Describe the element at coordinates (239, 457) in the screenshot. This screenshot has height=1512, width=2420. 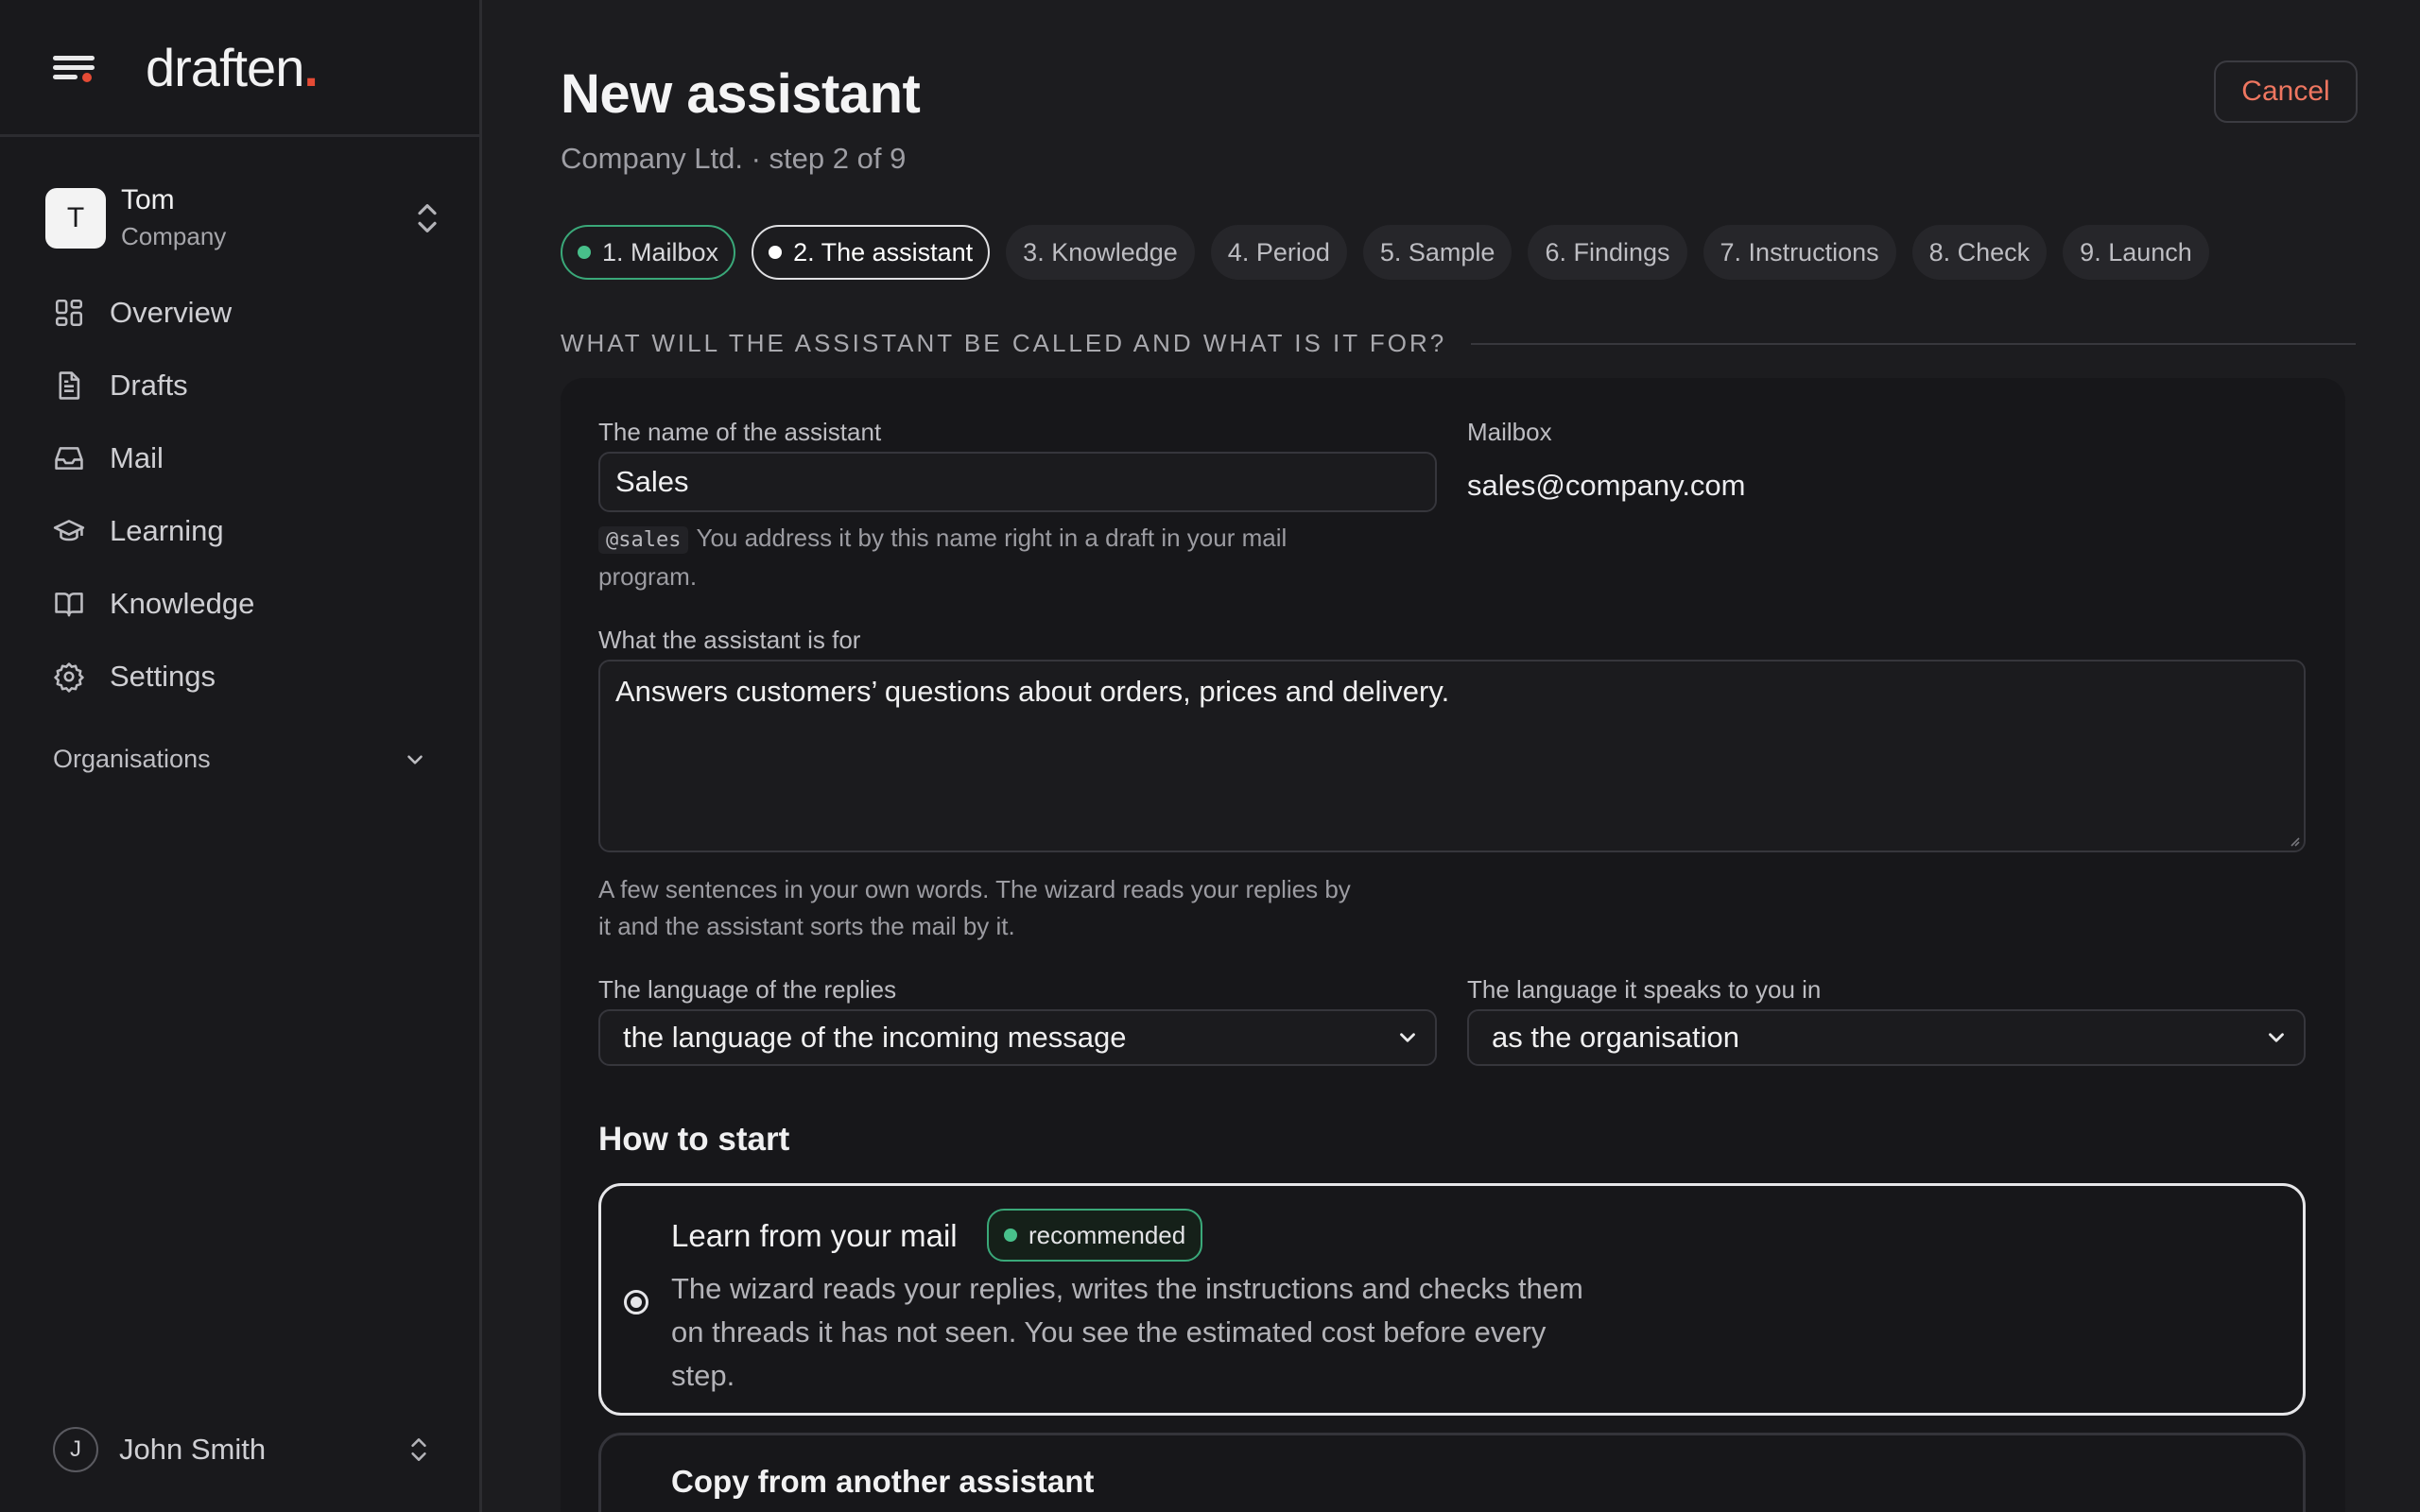
I see `sidebar-item-mail: Mail` at that location.